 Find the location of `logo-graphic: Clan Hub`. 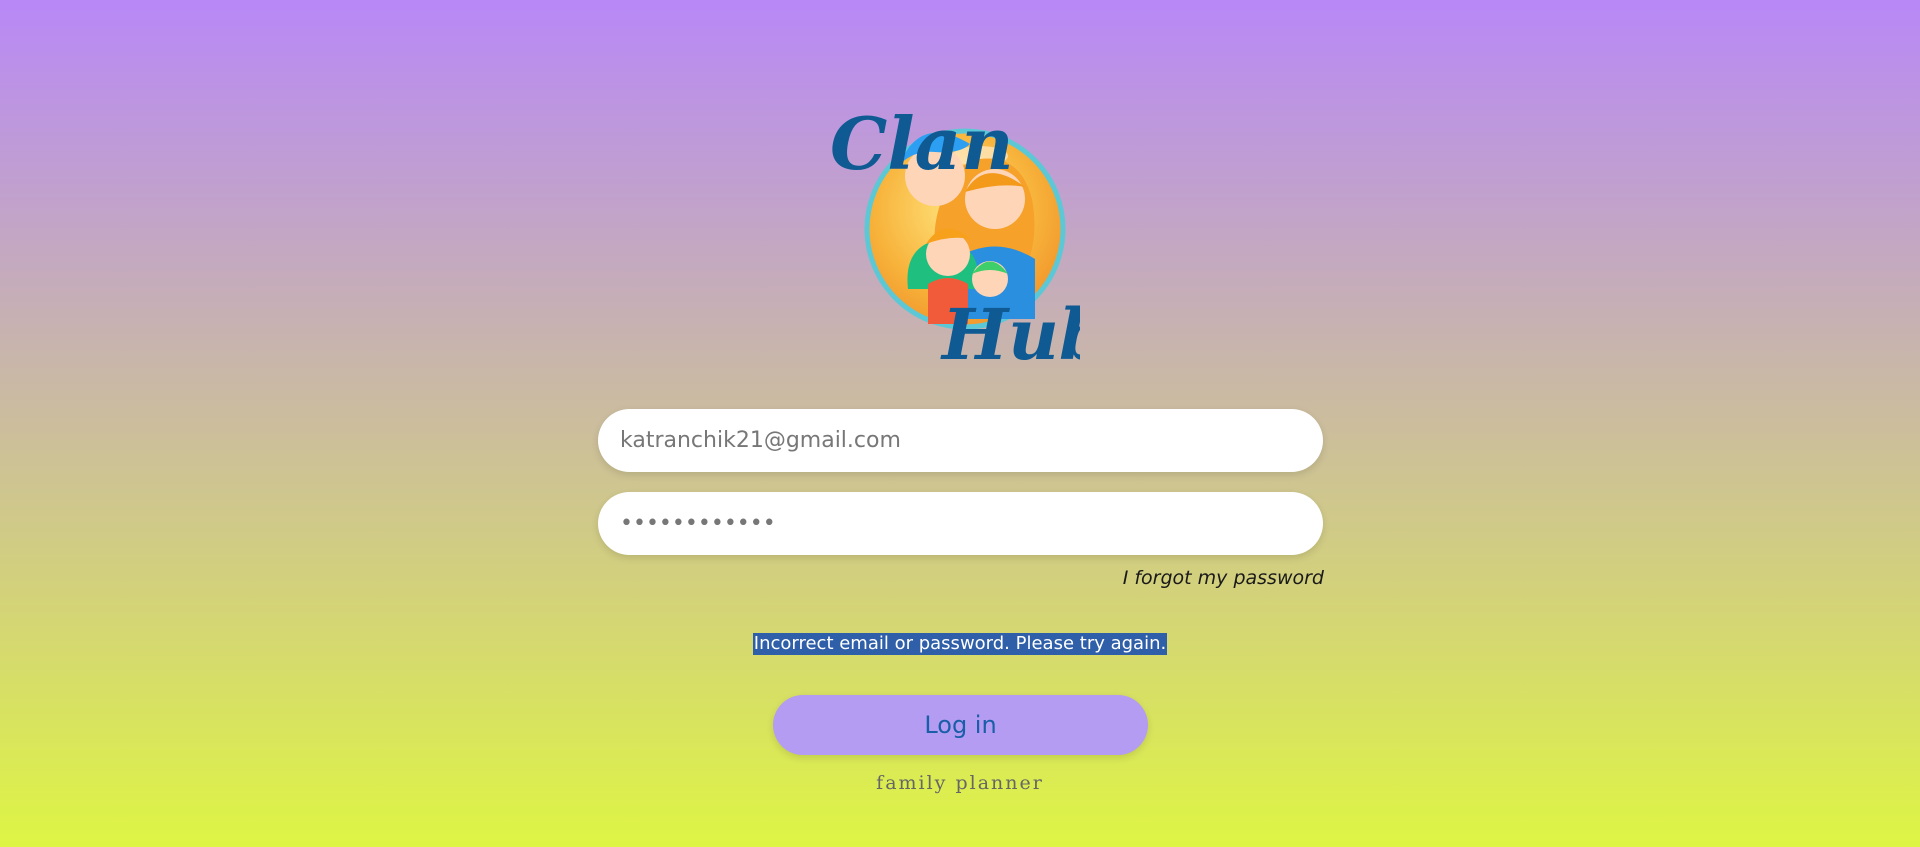

logo-graphic: Clan Hub is located at coordinates (955, 237).